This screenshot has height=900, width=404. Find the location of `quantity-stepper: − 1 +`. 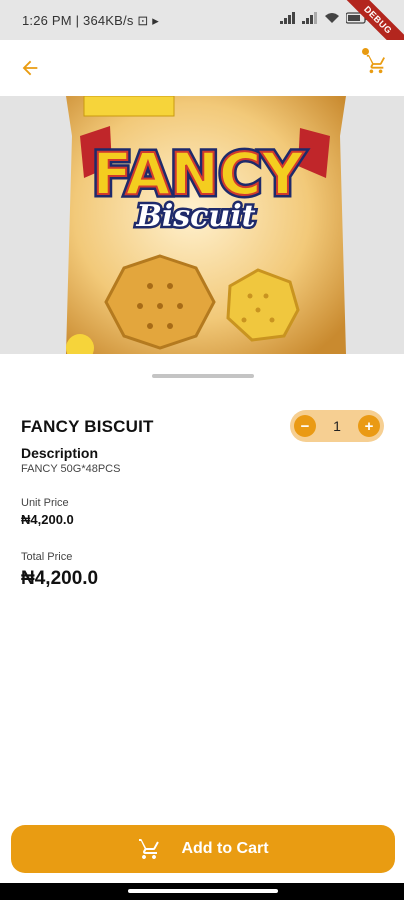

quantity-stepper: − 1 + is located at coordinates (337, 426).